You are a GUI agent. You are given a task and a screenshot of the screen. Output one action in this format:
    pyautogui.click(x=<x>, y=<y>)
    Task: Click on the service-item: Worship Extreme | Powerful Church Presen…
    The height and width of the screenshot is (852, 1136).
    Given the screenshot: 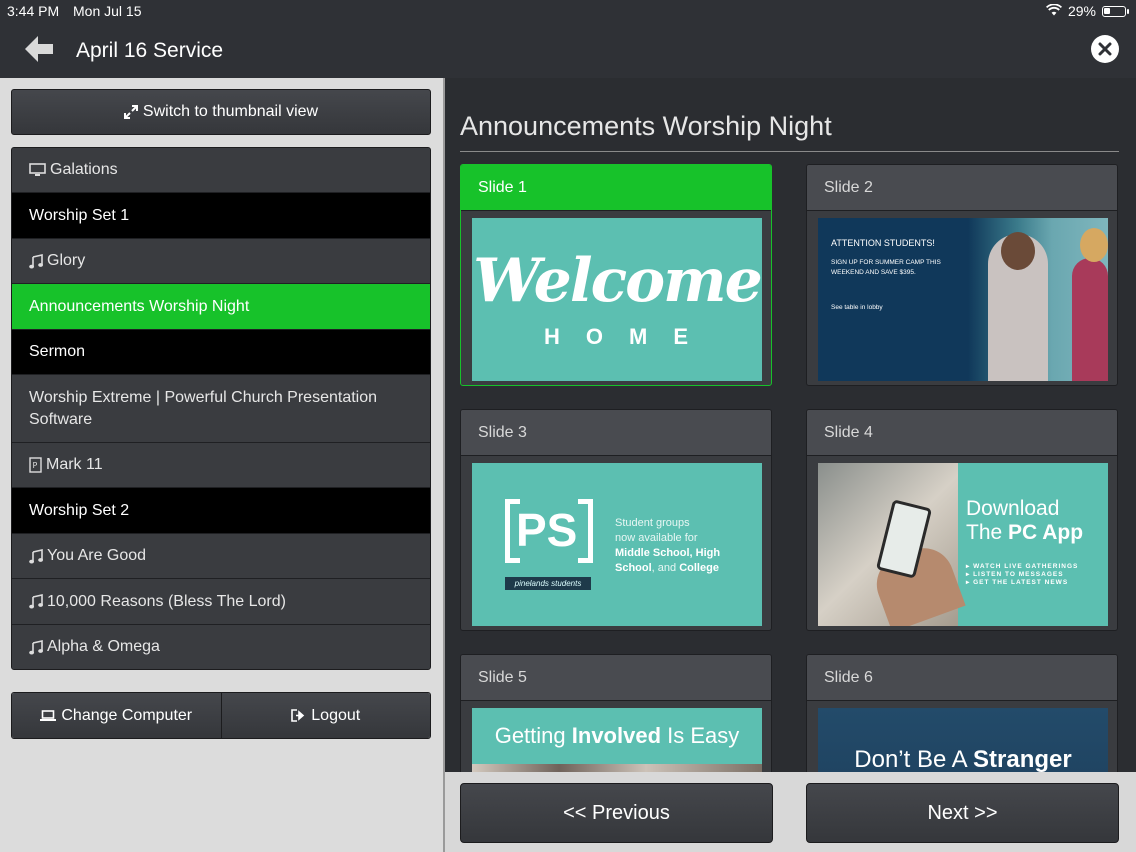 What is the action you would take?
    pyautogui.click(x=221, y=409)
    